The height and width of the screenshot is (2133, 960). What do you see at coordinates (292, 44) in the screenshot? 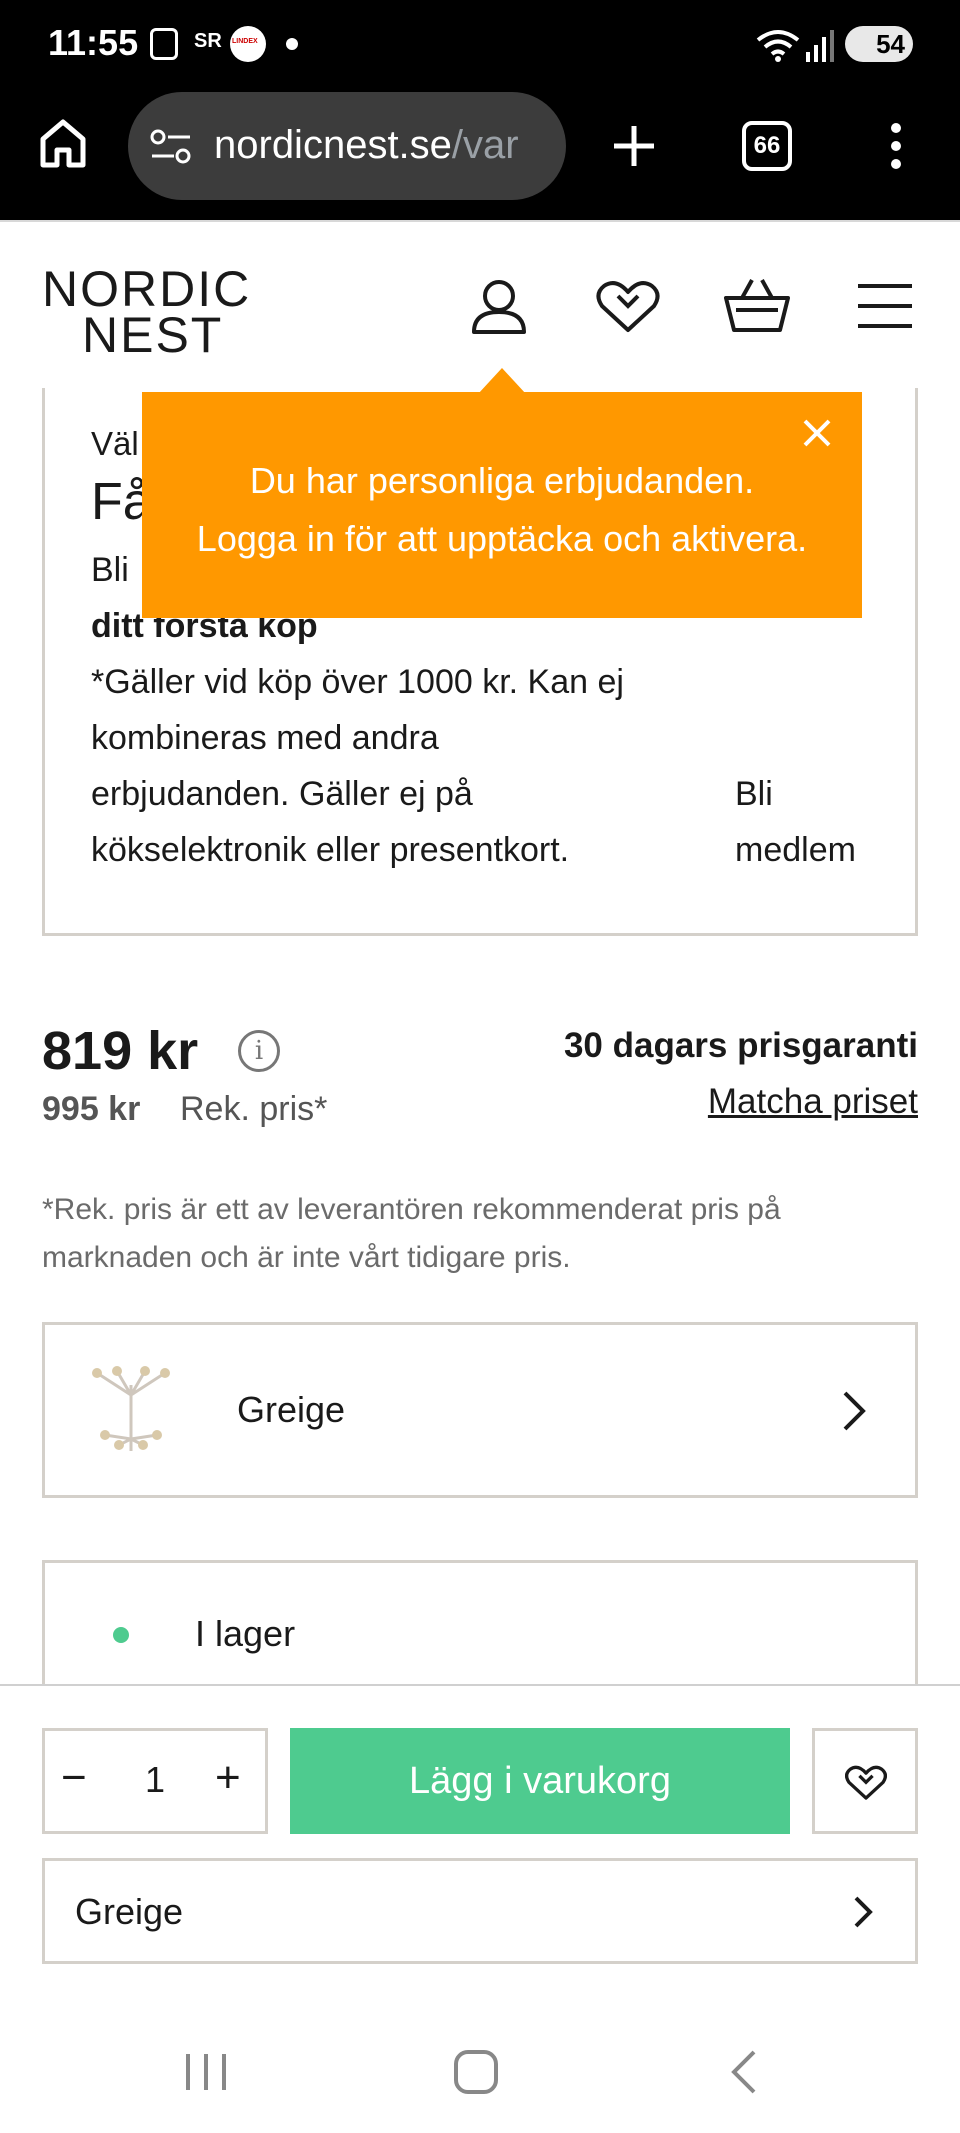
I see `notification-dot` at bounding box center [292, 44].